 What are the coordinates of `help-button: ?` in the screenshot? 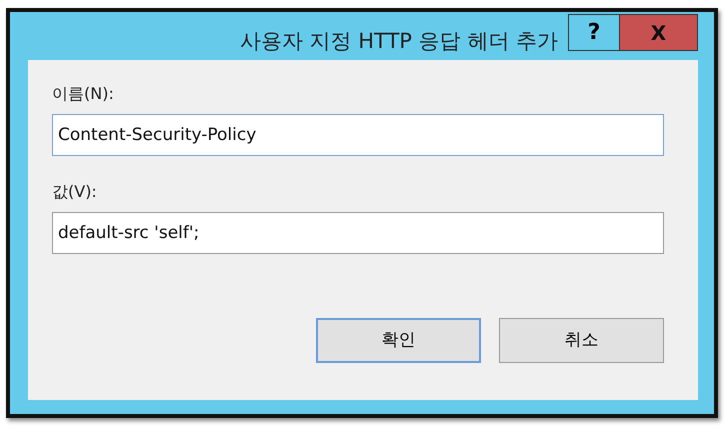 It's located at (594, 32).